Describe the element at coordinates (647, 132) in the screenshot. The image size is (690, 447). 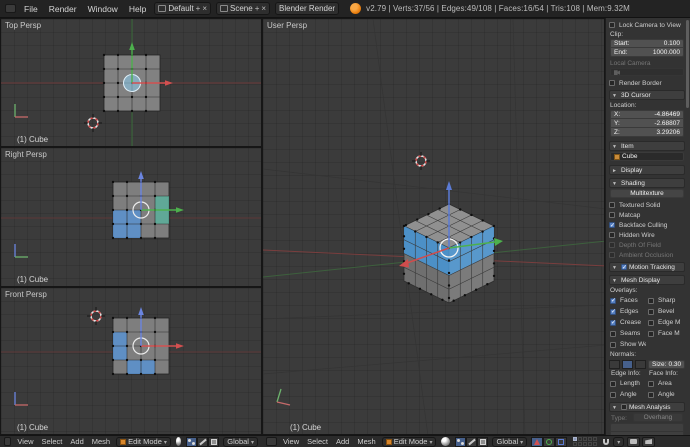
I see `cursor-z-field: Z: 3.29206` at that location.